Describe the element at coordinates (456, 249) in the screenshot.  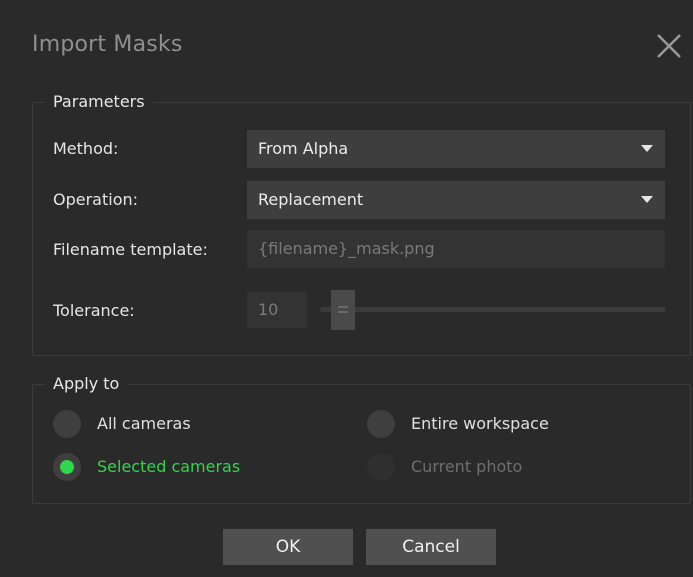
I see `filename-template-field: {filename}_mask.png` at that location.